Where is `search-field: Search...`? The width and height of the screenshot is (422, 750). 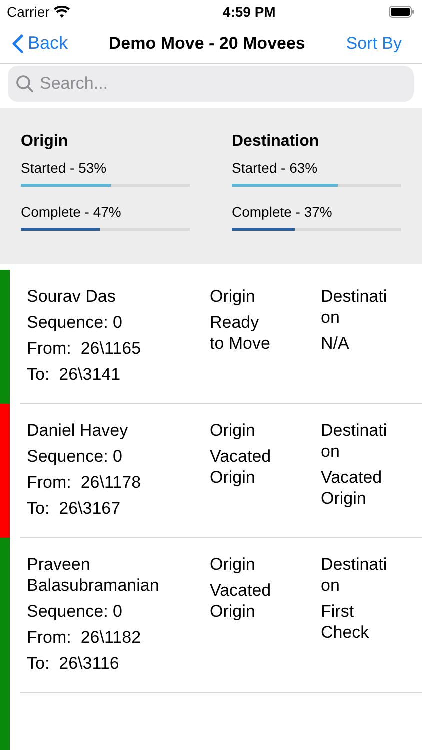
search-field: Search... is located at coordinates (211, 84).